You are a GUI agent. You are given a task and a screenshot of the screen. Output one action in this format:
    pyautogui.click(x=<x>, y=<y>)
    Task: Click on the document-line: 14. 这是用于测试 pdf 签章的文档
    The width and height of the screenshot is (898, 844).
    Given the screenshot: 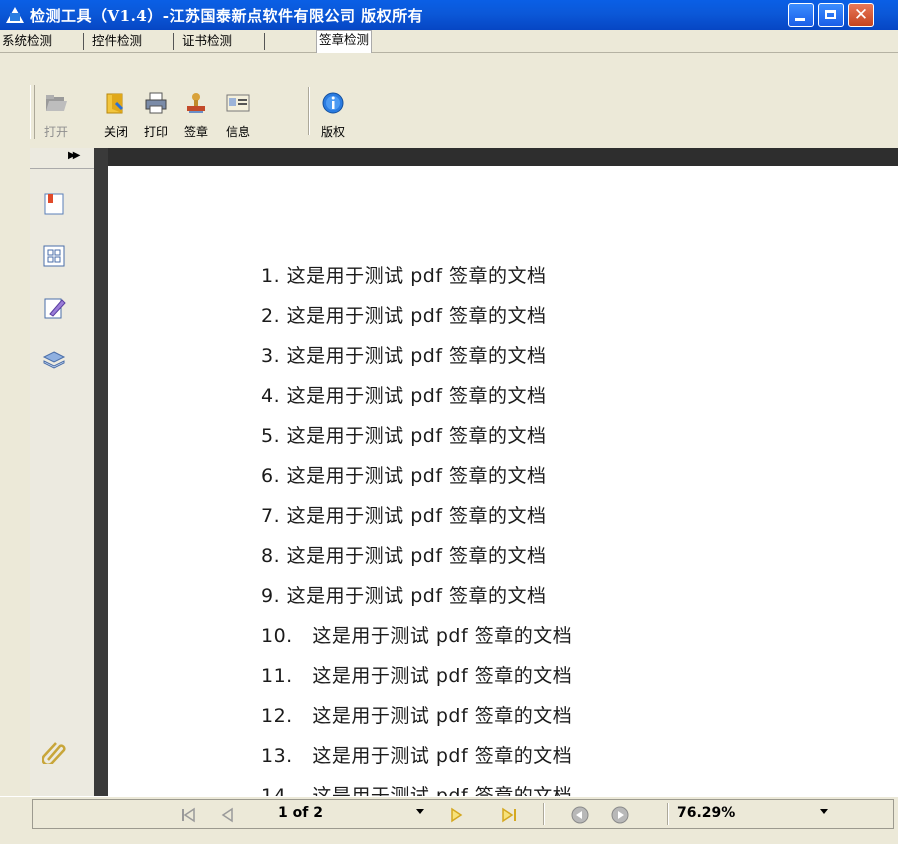 What is the action you would take?
    pyautogui.click(x=417, y=790)
    